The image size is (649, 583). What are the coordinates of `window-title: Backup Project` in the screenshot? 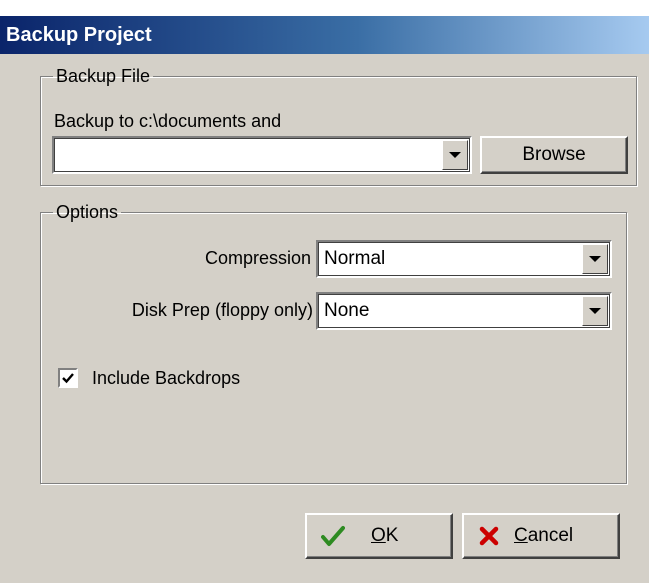 It's located at (324, 35).